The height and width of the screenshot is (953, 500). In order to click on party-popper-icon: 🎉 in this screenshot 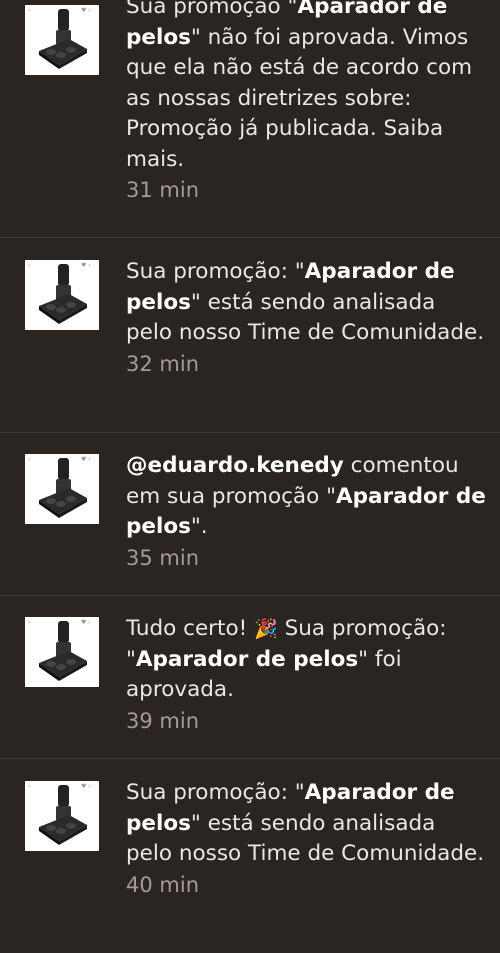, I will do `click(266, 629)`.